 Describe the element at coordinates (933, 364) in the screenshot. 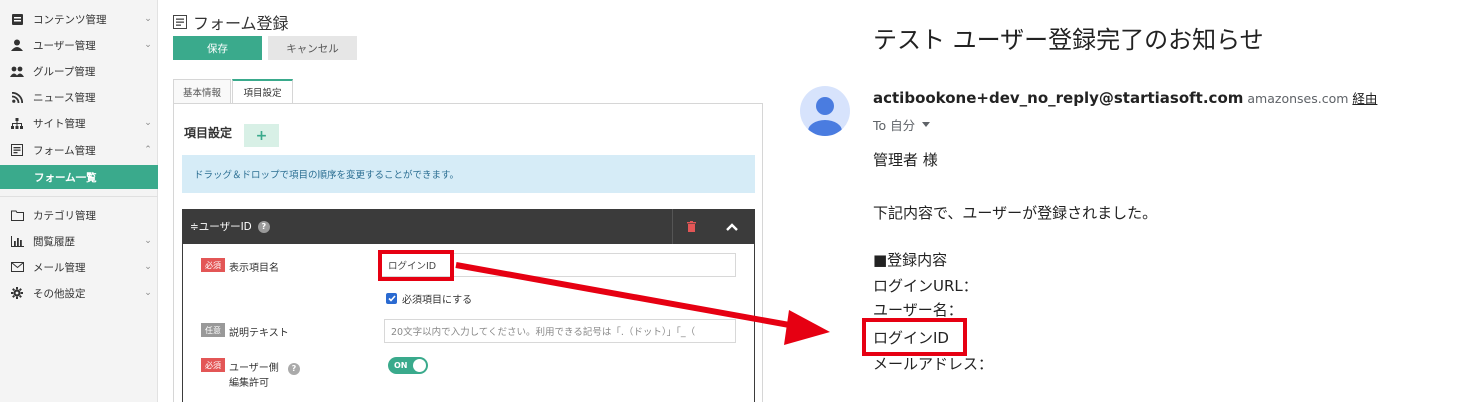

I see `email-mail-address: メールアドレス：` at that location.